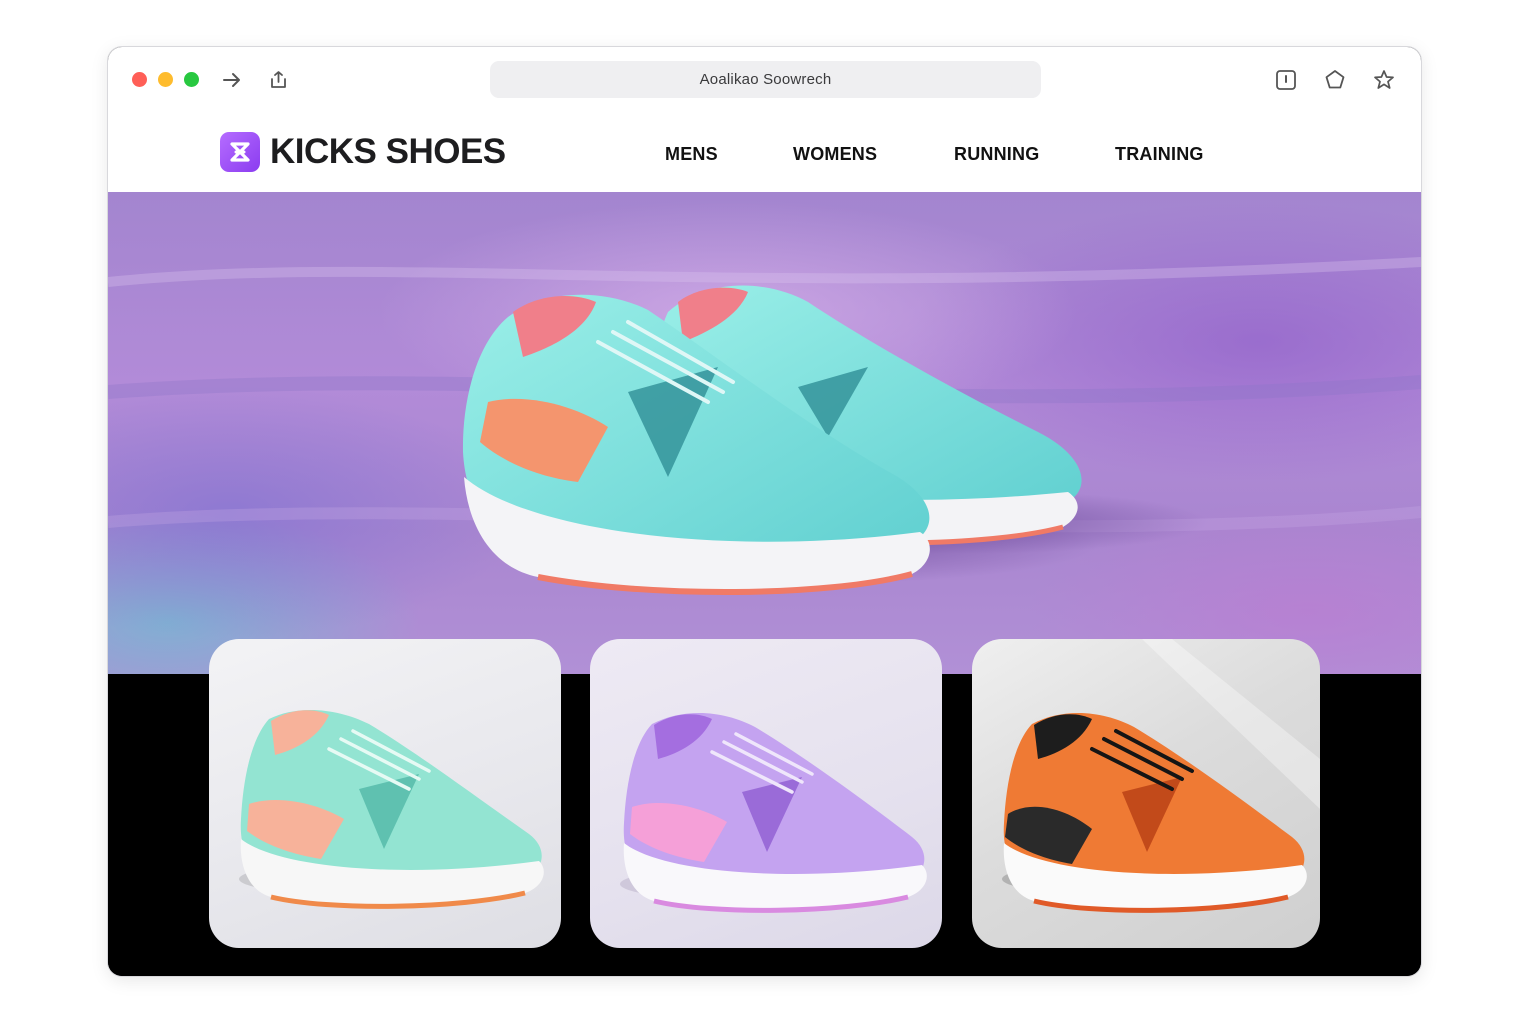 The height and width of the screenshot is (1024, 1536). I want to click on close-window-button, so click(139, 79).